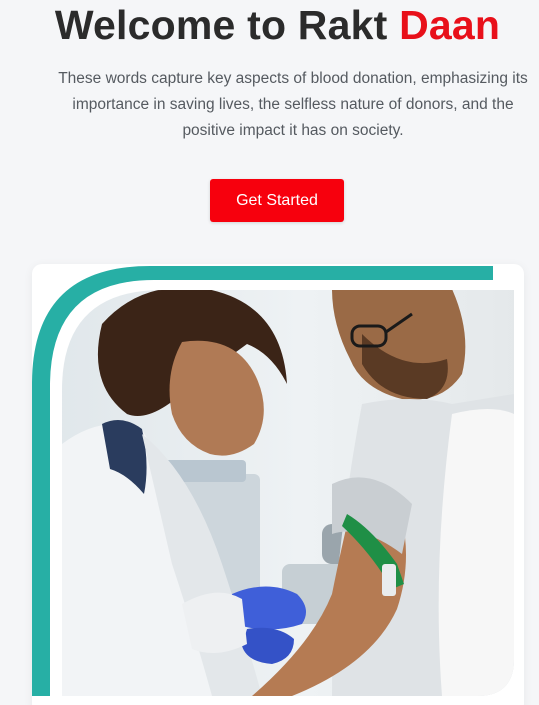 This screenshot has width=539, height=705. Describe the element at coordinates (450, 25) in the screenshot. I see `title-accent-text: Daan` at that location.